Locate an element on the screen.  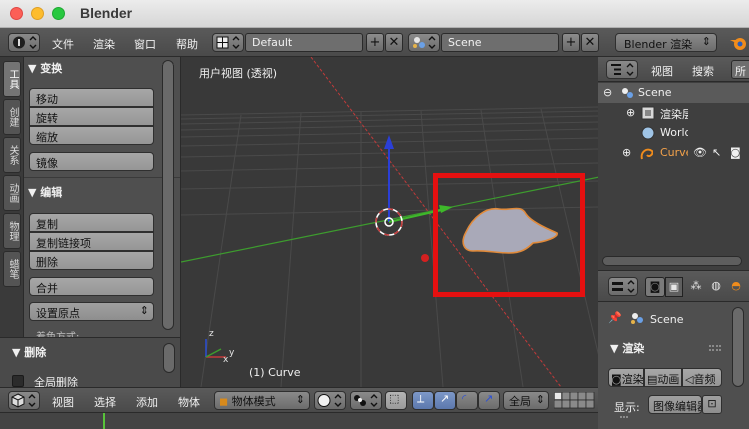
tab-grease-pencil: 蜡笔 is located at coordinates (12, 269).